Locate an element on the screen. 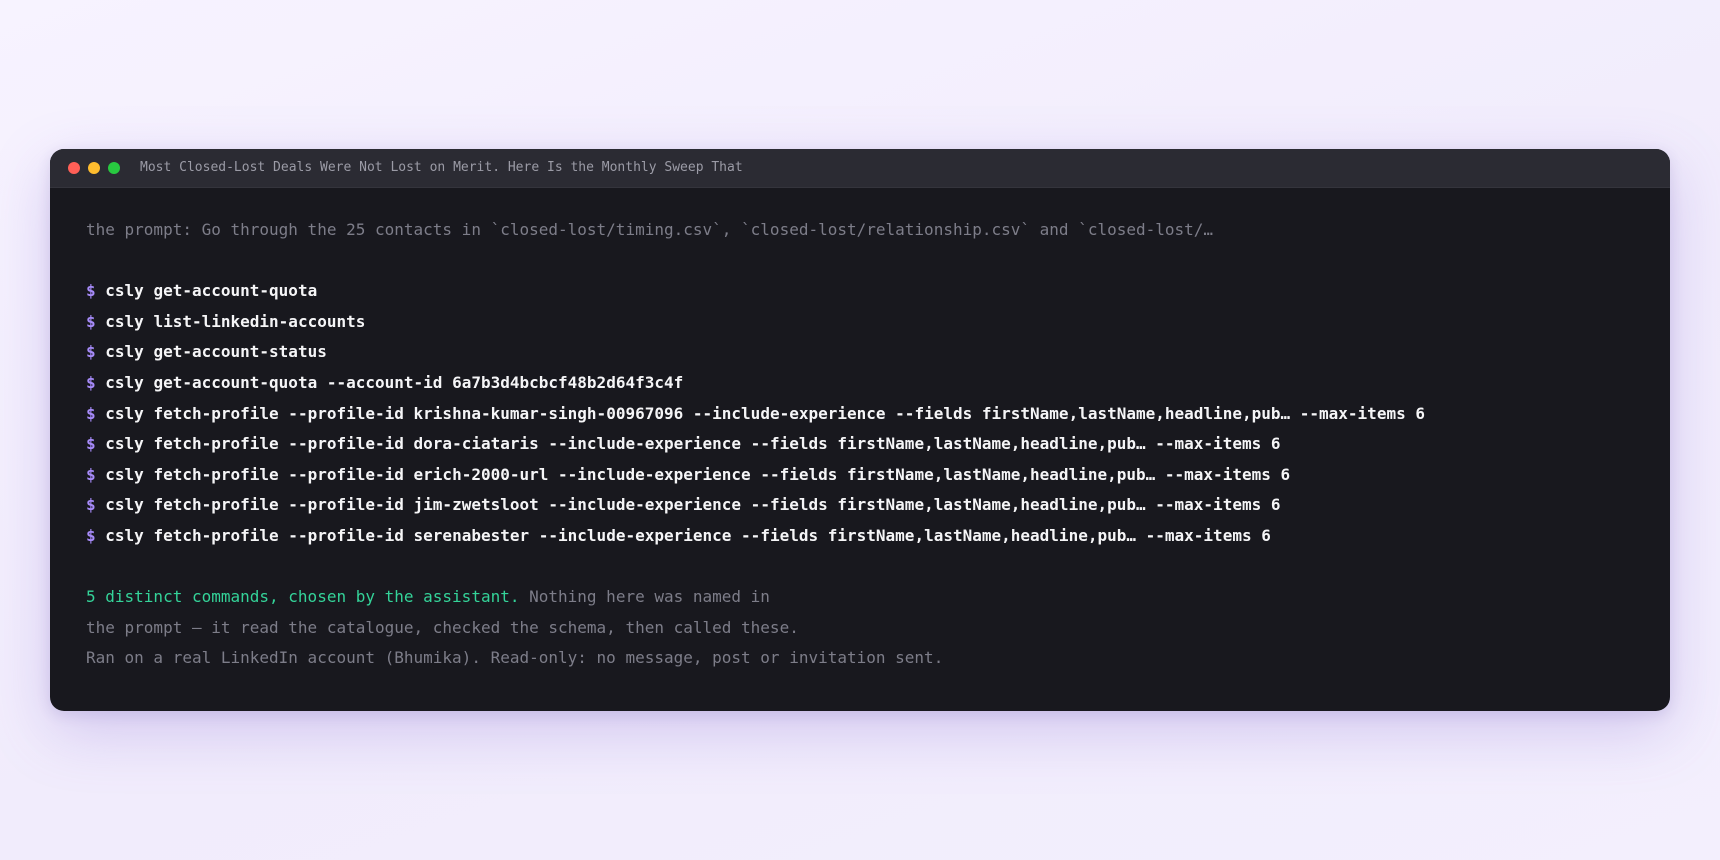 The image size is (1720, 860). close-window-button is located at coordinates (74, 168).